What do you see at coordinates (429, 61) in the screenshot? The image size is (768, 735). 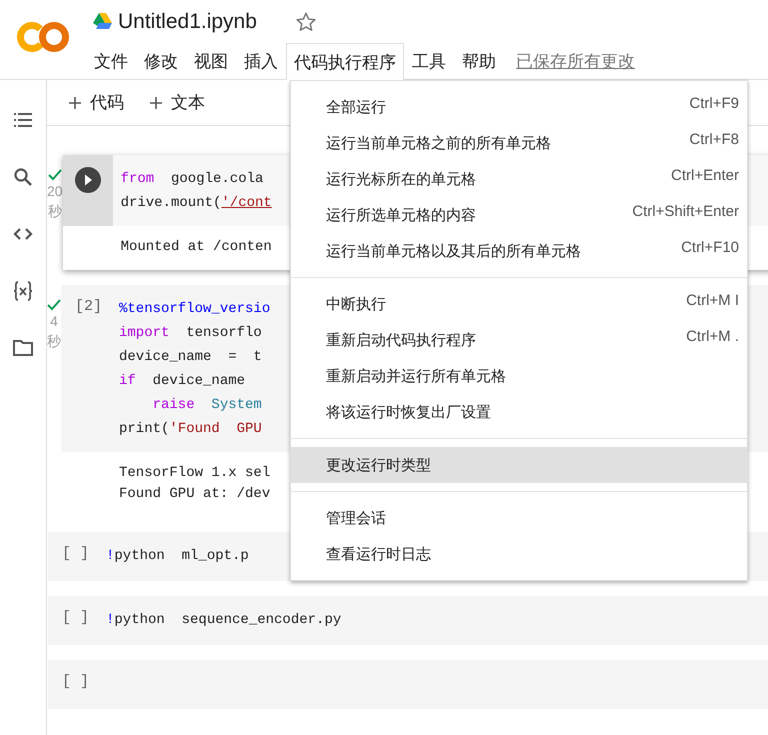 I see `menu-bar-item: 工具` at bounding box center [429, 61].